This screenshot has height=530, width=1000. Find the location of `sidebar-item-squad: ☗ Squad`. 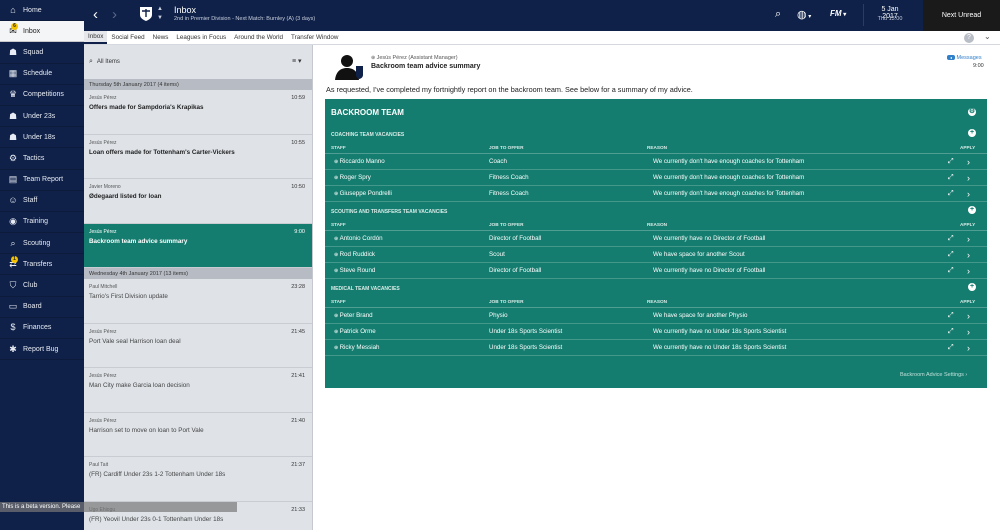

sidebar-item-squad: ☗ Squad is located at coordinates (42, 53).